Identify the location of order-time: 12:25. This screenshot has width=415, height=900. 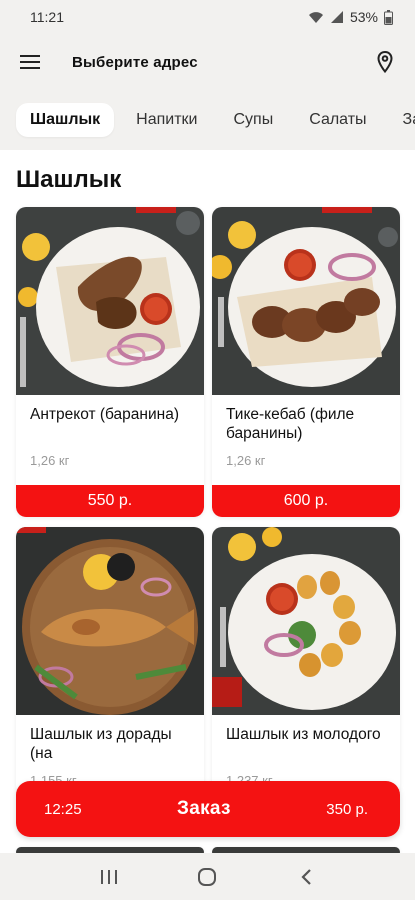
(63, 809).